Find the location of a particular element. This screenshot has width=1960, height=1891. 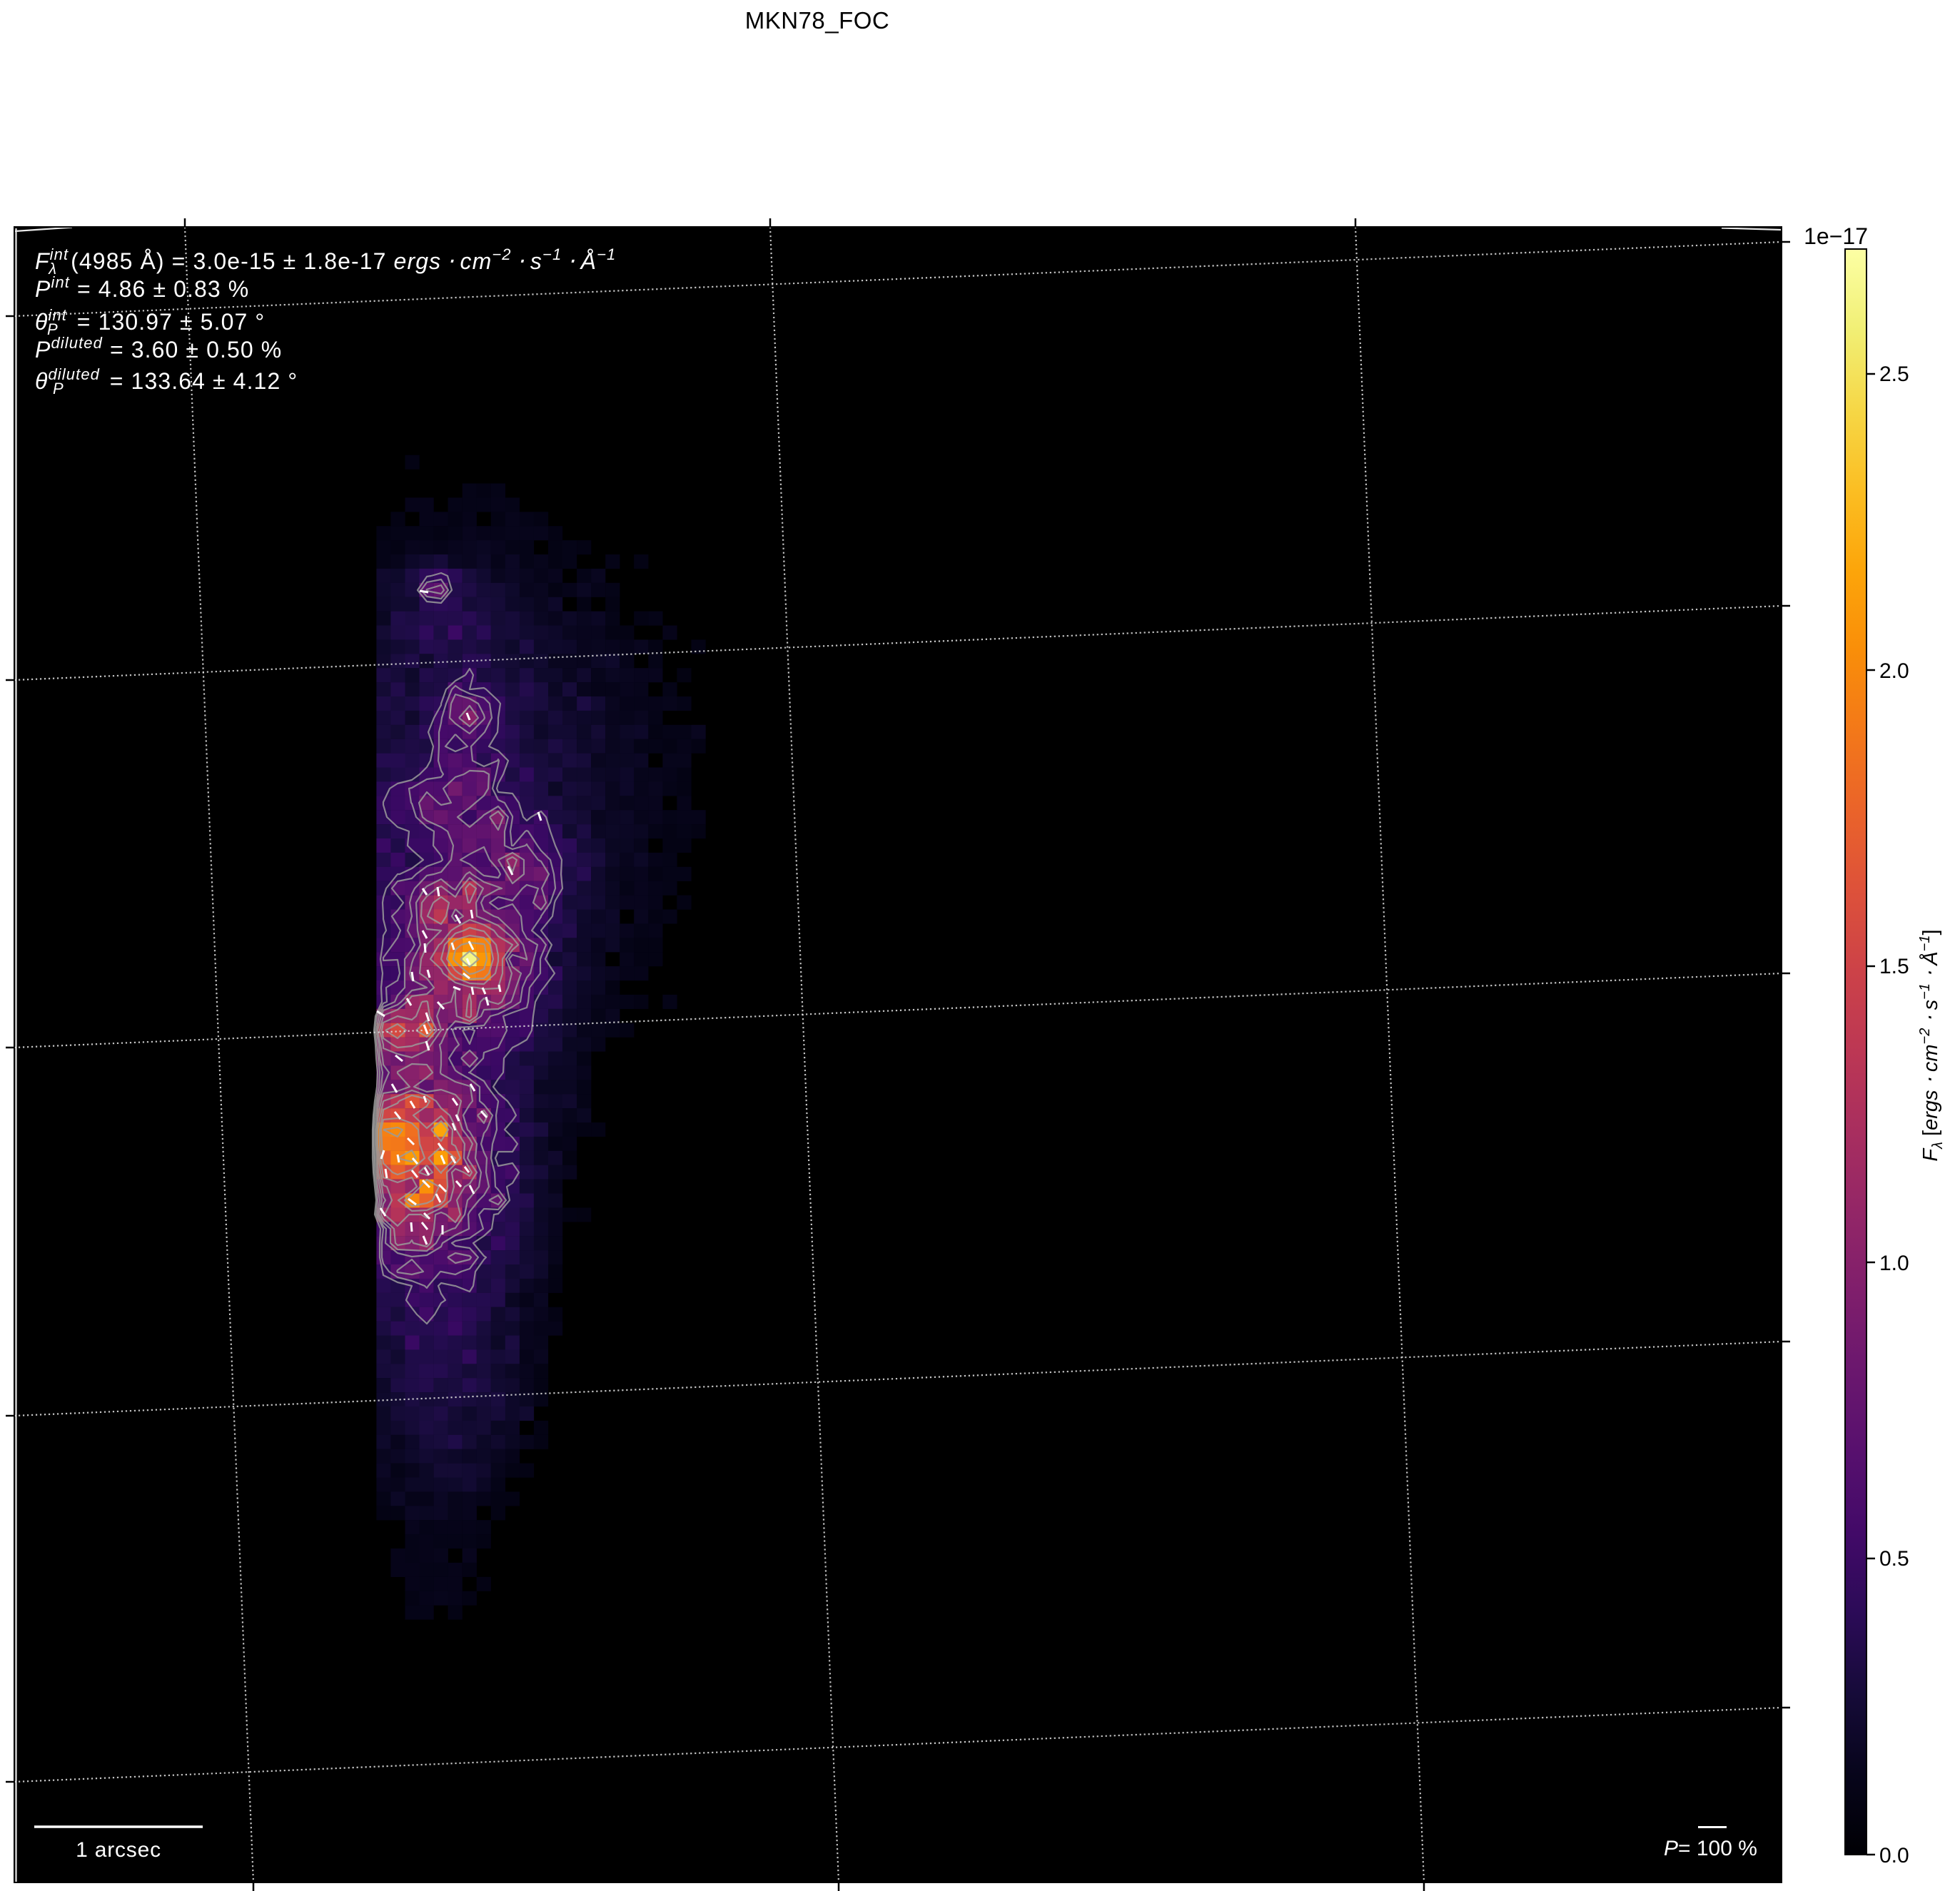

svg-text: MKN78_FOC is located at coordinates (817, 20).